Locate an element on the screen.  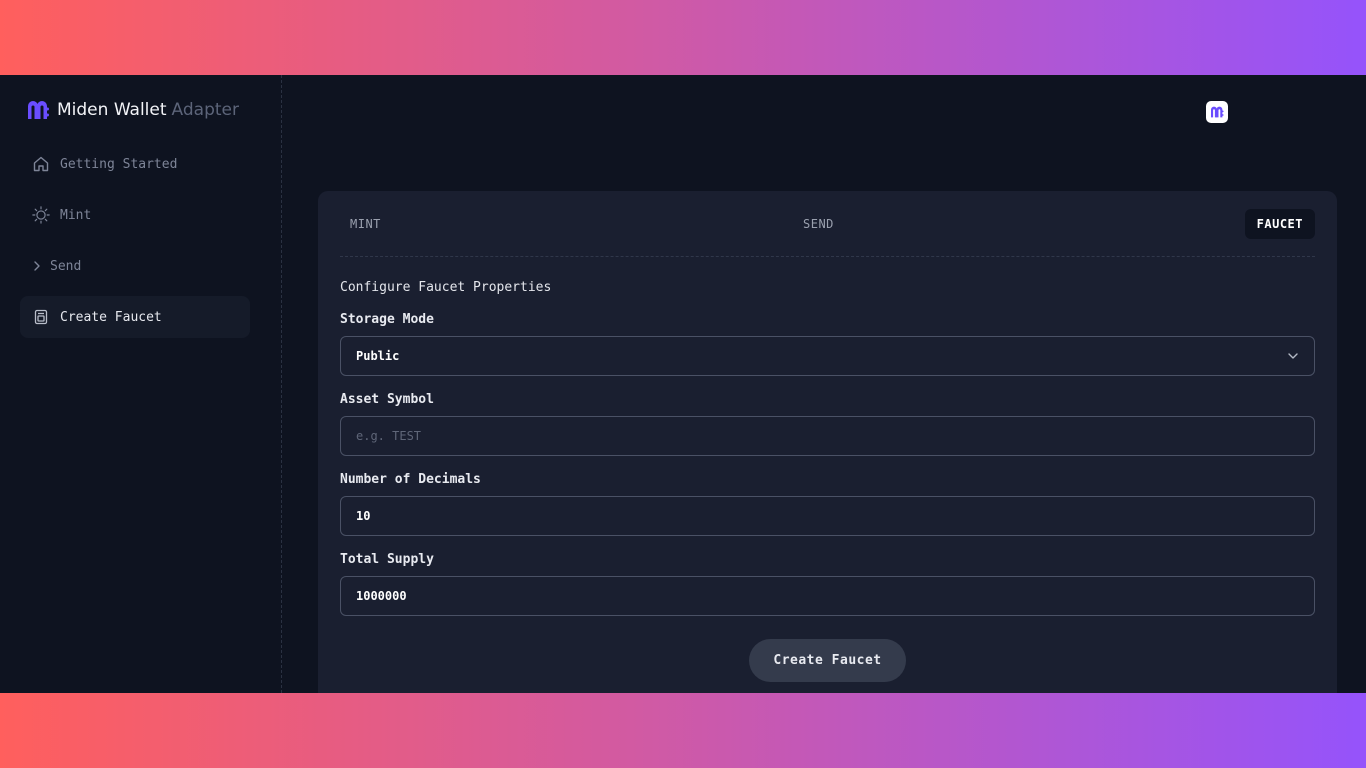
sidebar-item-create-faucet: Create Faucet is located at coordinates (135, 317).